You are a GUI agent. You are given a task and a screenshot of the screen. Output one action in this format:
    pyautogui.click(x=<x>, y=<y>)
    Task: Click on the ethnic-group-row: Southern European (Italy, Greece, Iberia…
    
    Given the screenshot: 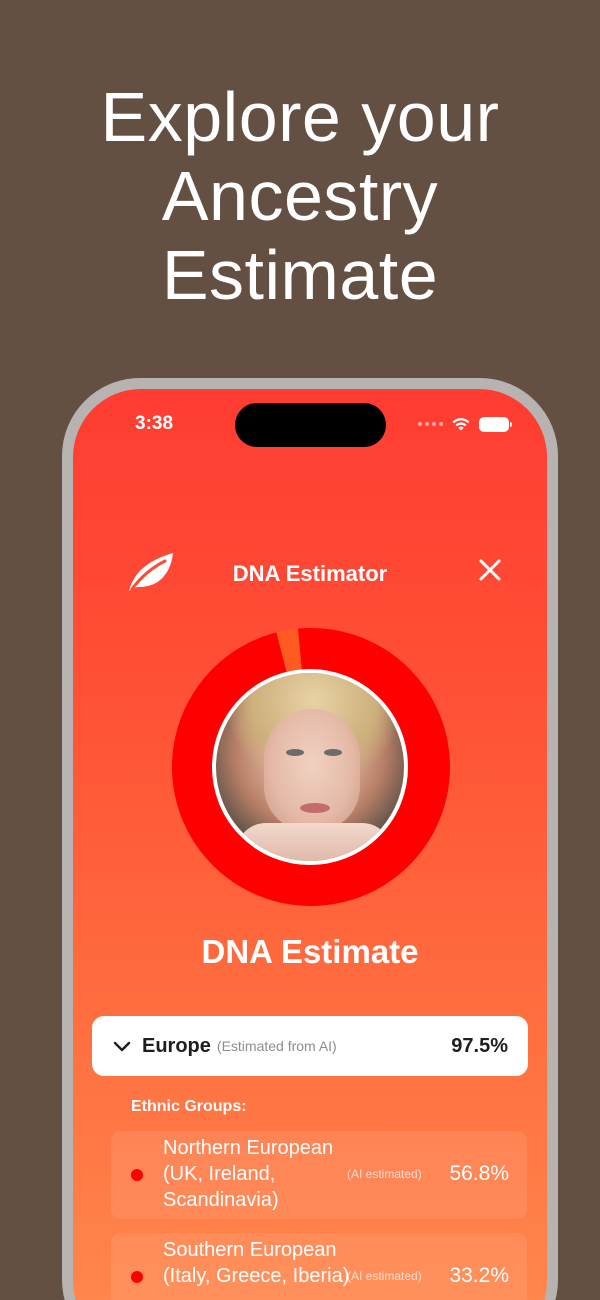 What is the action you would take?
    pyautogui.click(x=319, y=1266)
    